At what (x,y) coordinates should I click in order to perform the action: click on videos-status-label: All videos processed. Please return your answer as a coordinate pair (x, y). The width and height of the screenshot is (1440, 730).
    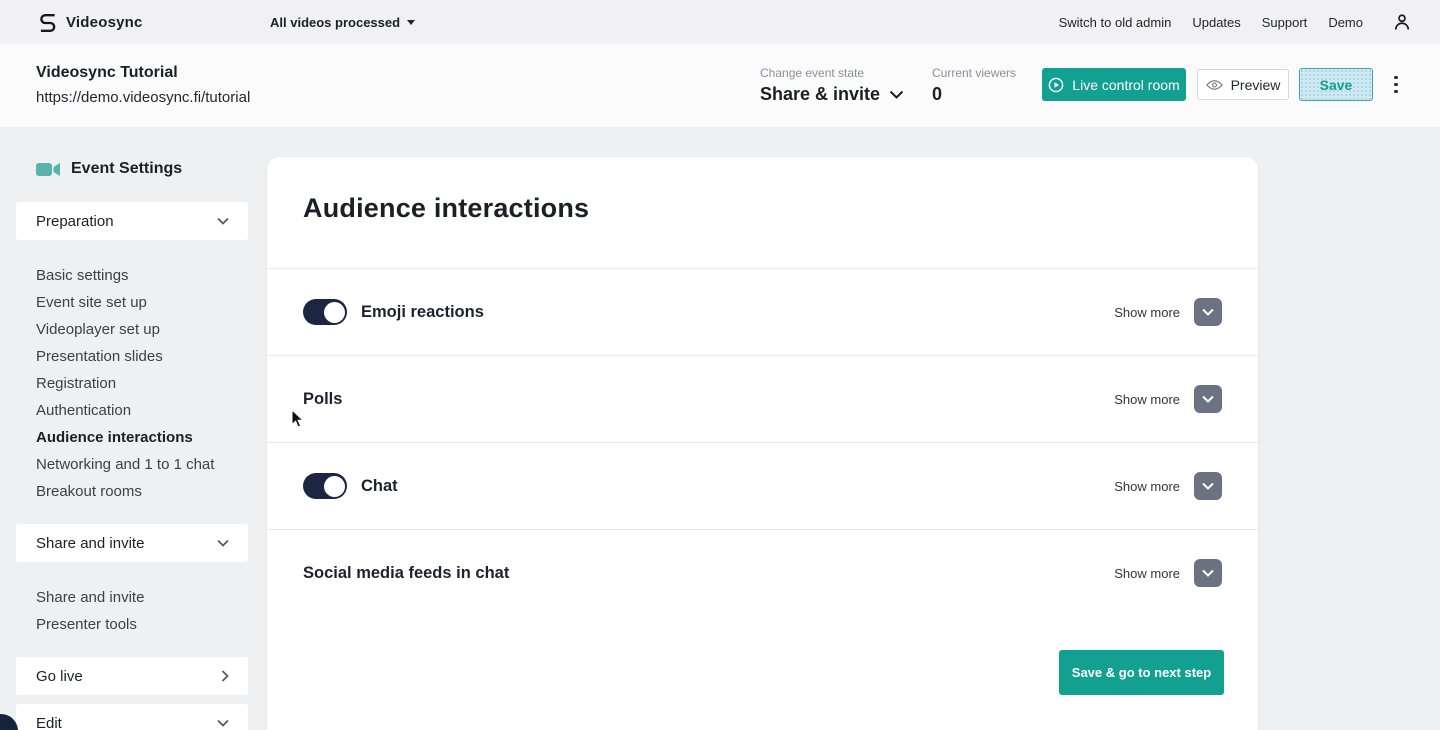
    Looking at the image, I should click on (335, 22).